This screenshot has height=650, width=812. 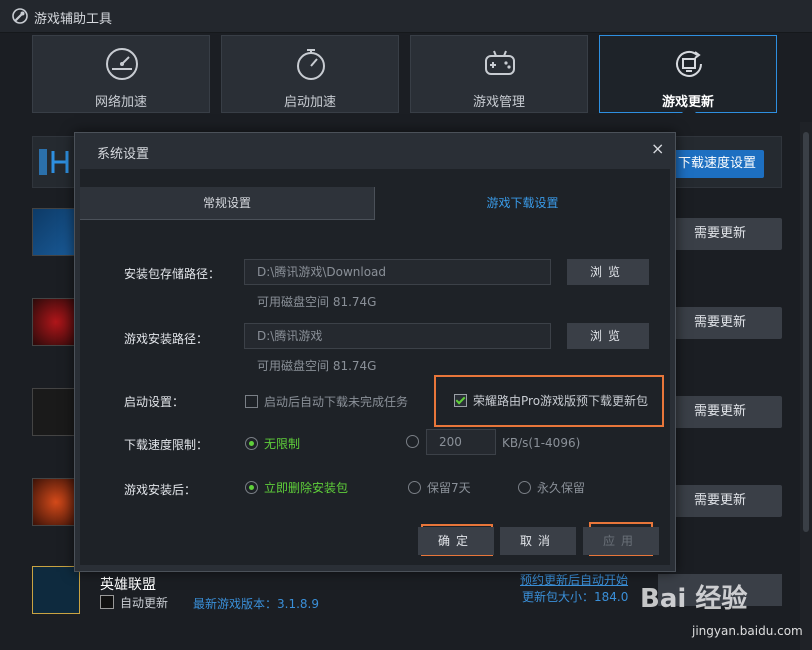 I want to click on cancel-button: 取消, so click(x=538, y=541).